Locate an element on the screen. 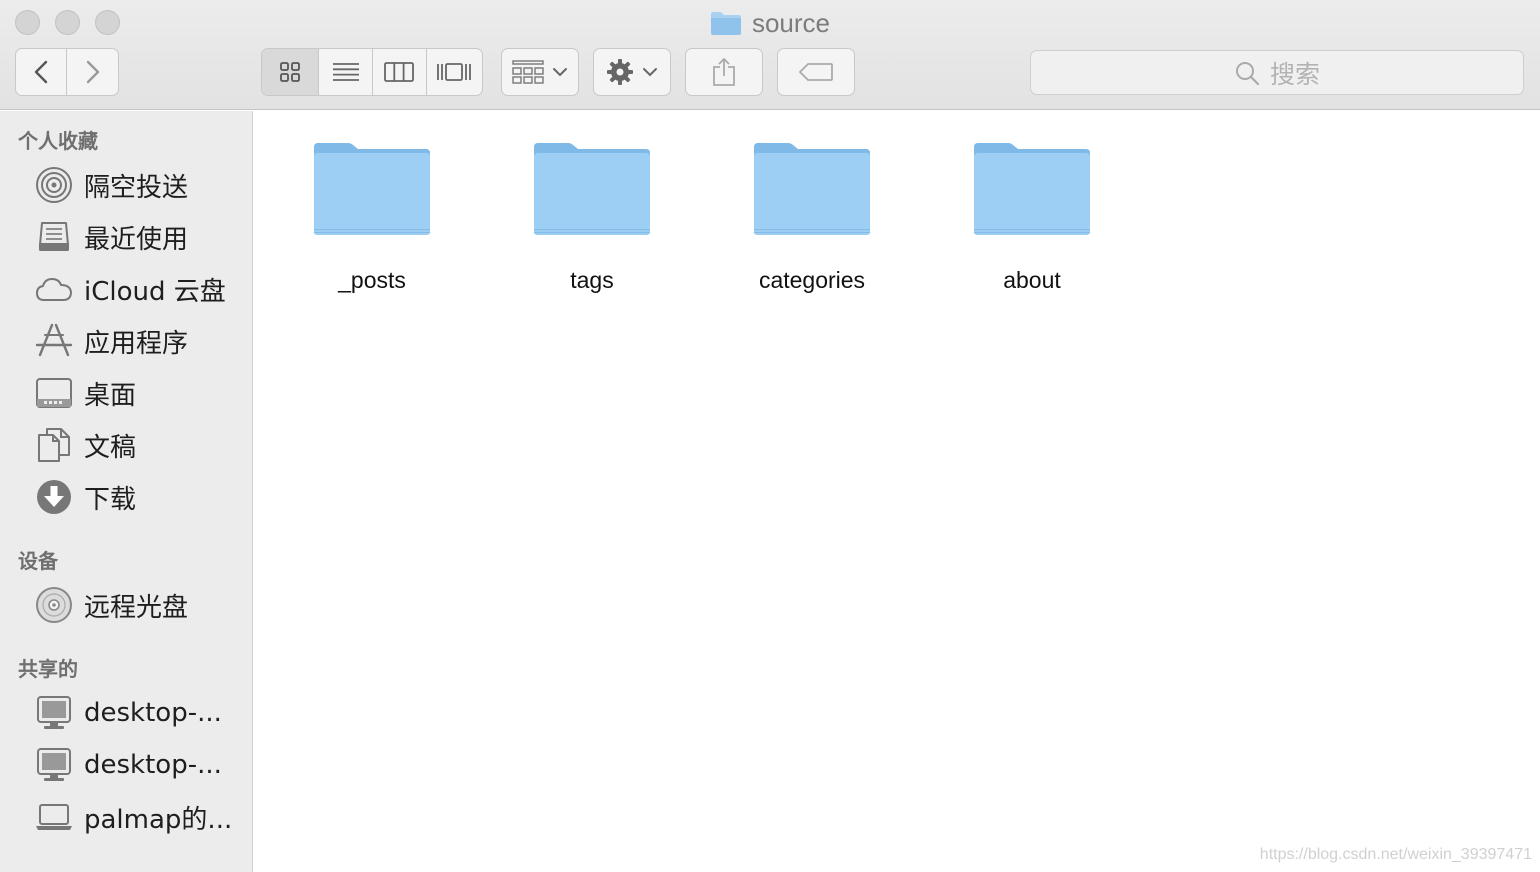  share-button is located at coordinates (724, 72).